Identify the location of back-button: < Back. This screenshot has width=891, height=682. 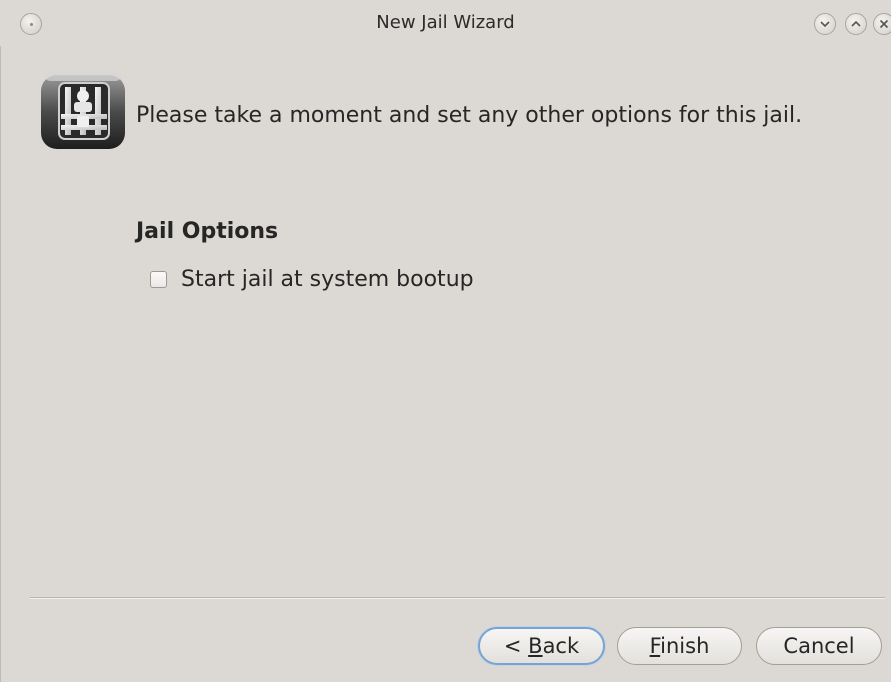
(541, 646).